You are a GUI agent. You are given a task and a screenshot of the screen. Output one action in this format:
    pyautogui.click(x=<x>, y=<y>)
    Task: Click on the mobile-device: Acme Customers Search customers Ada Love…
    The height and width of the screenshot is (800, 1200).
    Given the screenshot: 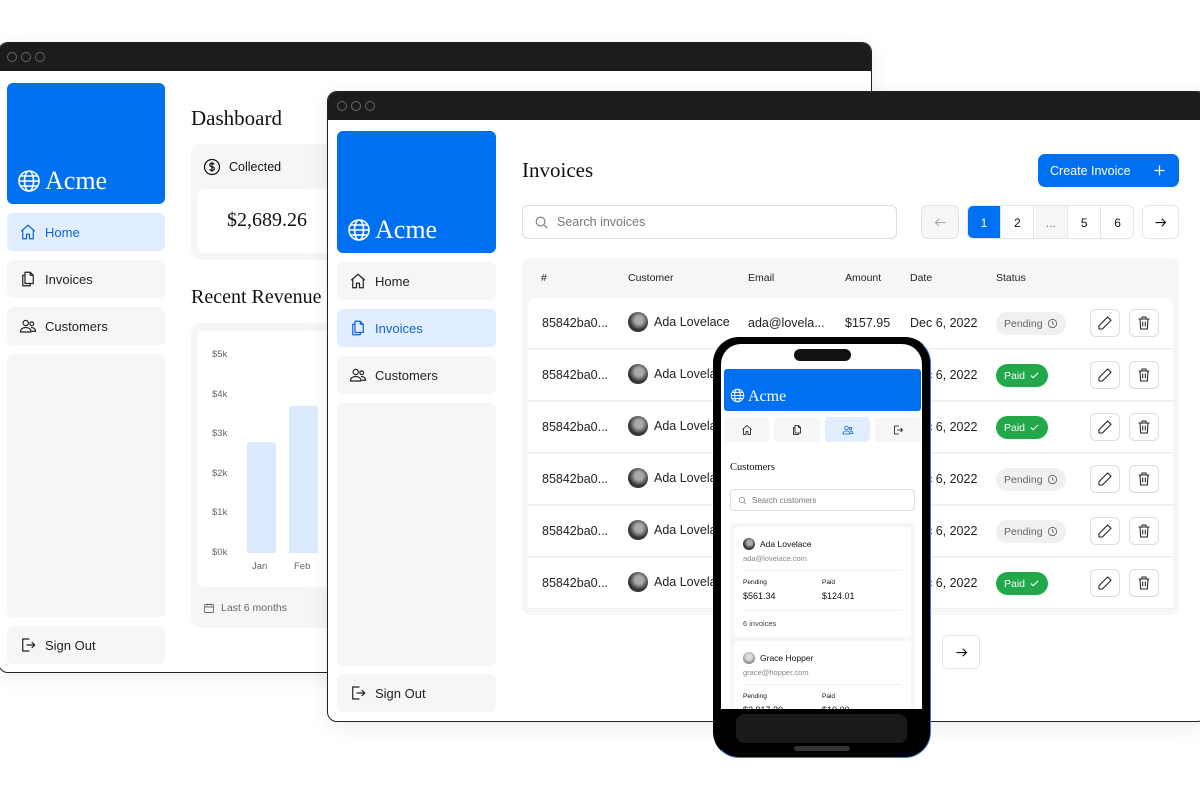 What is the action you would take?
    pyautogui.click(x=822, y=547)
    